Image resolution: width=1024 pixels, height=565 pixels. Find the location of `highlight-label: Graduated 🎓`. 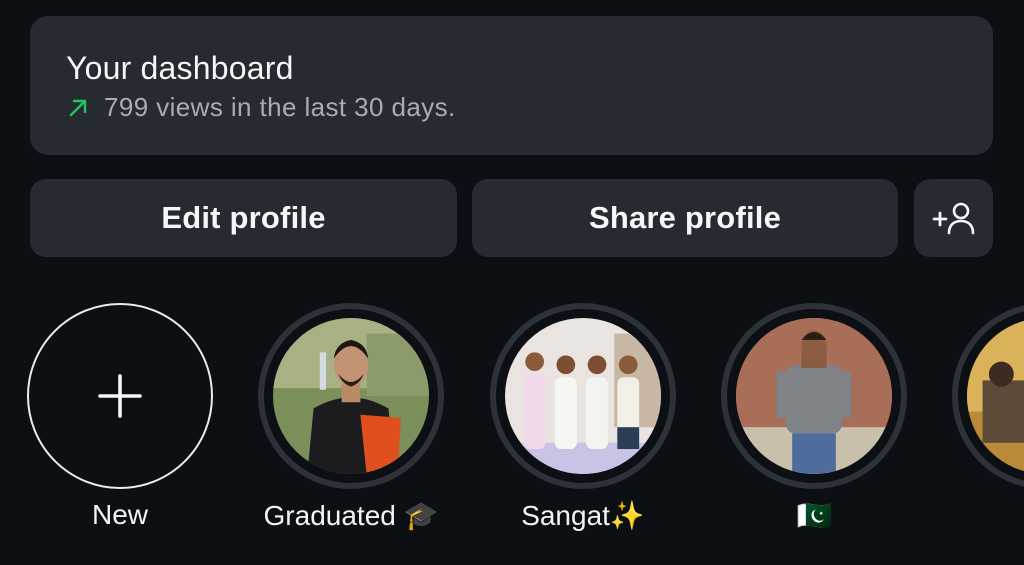

highlight-label: Graduated 🎓 is located at coordinates (351, 515).